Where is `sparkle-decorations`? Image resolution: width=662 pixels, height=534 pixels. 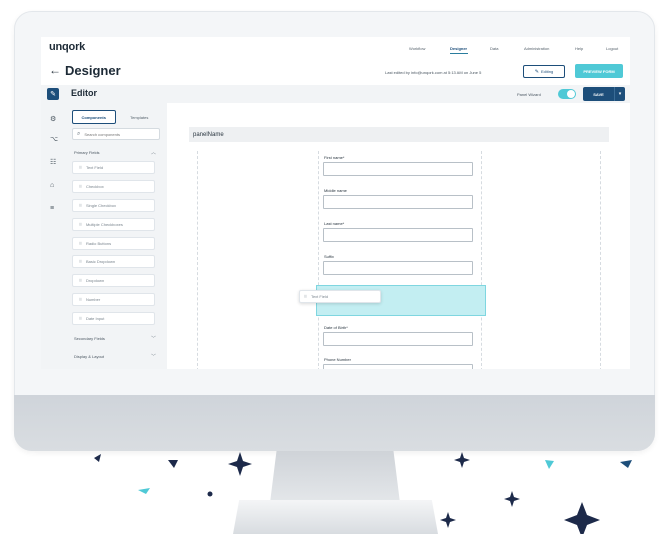 sparkle-decorations is located at coordinates (363, 493).